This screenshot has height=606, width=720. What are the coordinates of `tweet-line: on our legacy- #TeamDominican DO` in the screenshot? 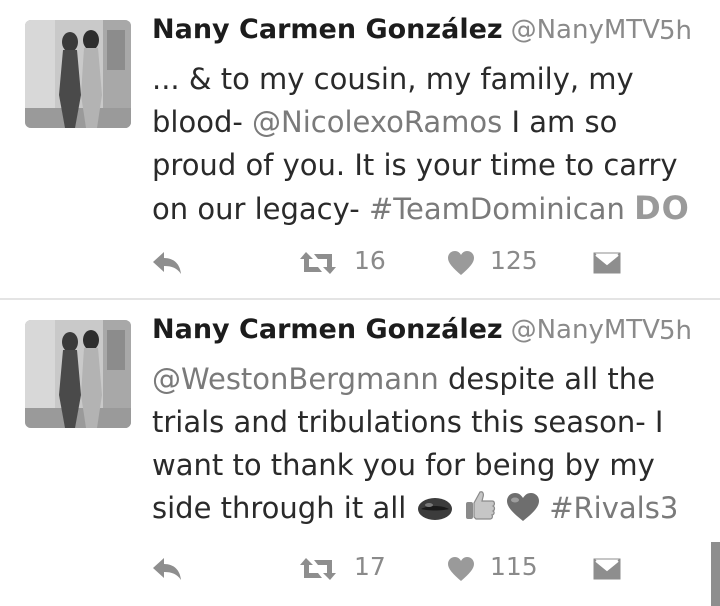 It's located at (429, 209).